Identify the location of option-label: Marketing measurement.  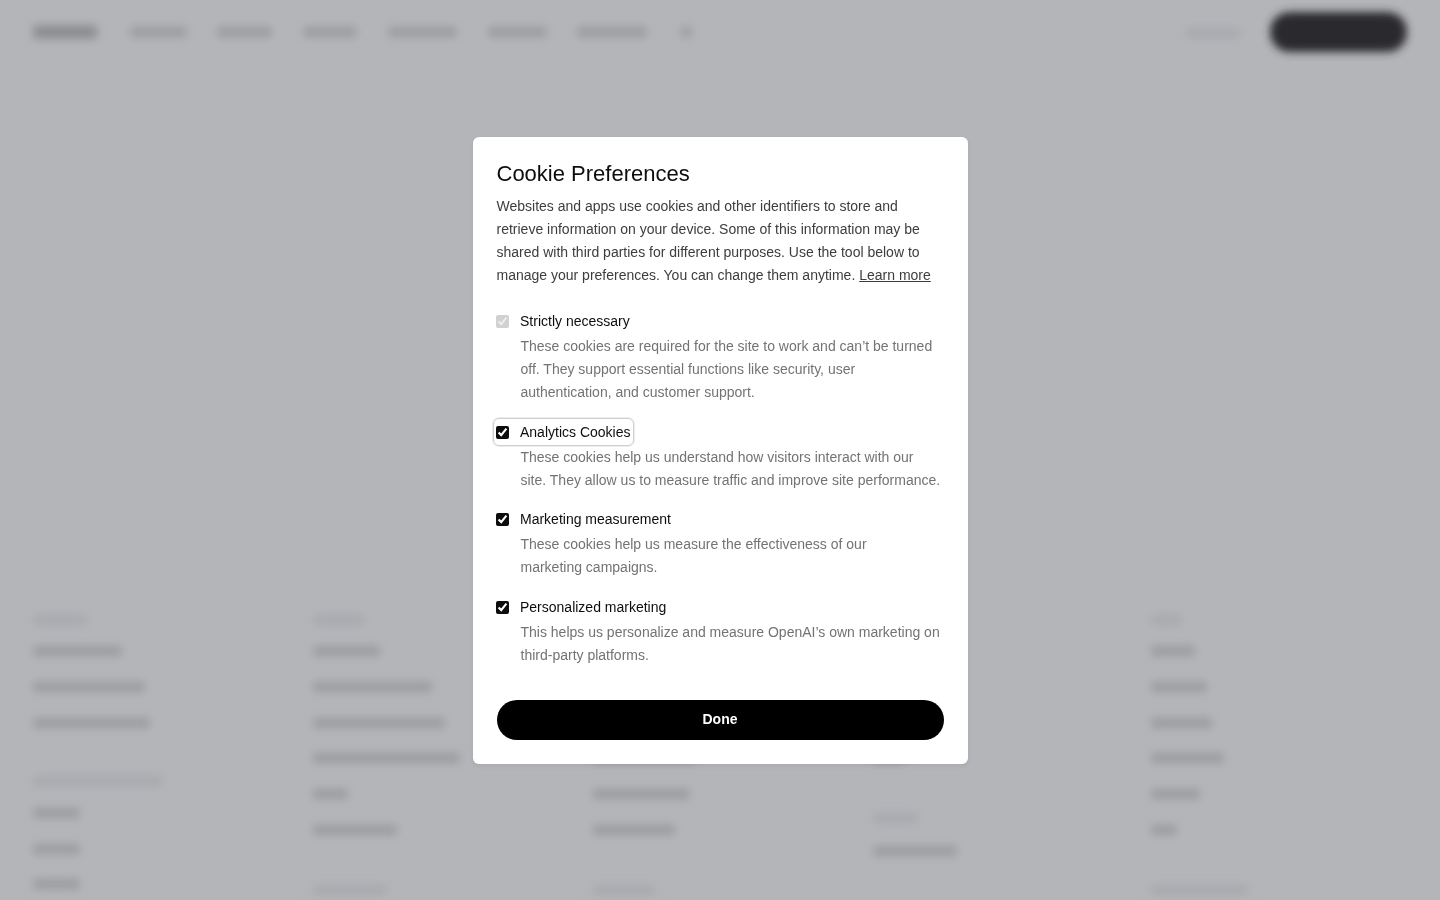
(595, 519).